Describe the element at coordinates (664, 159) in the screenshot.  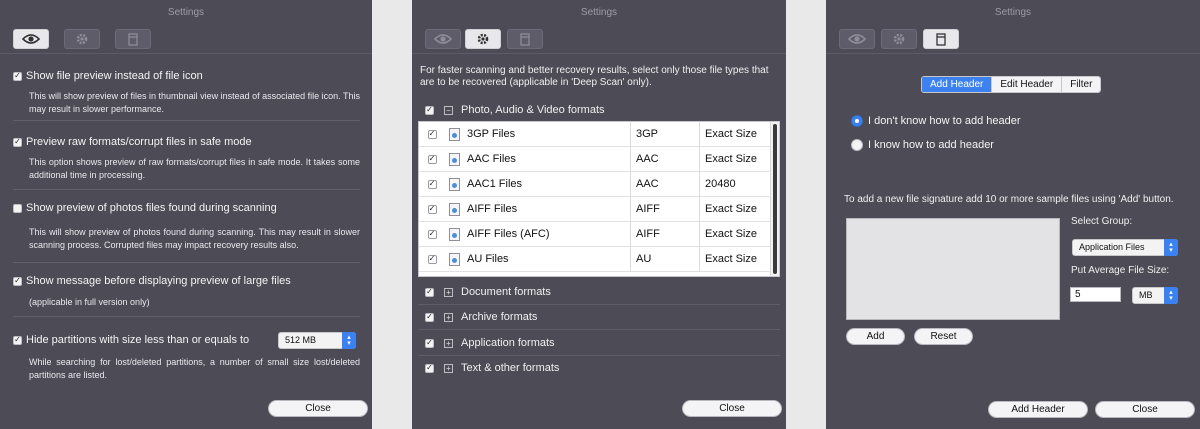
I see `file-ext: AAC` at that location.